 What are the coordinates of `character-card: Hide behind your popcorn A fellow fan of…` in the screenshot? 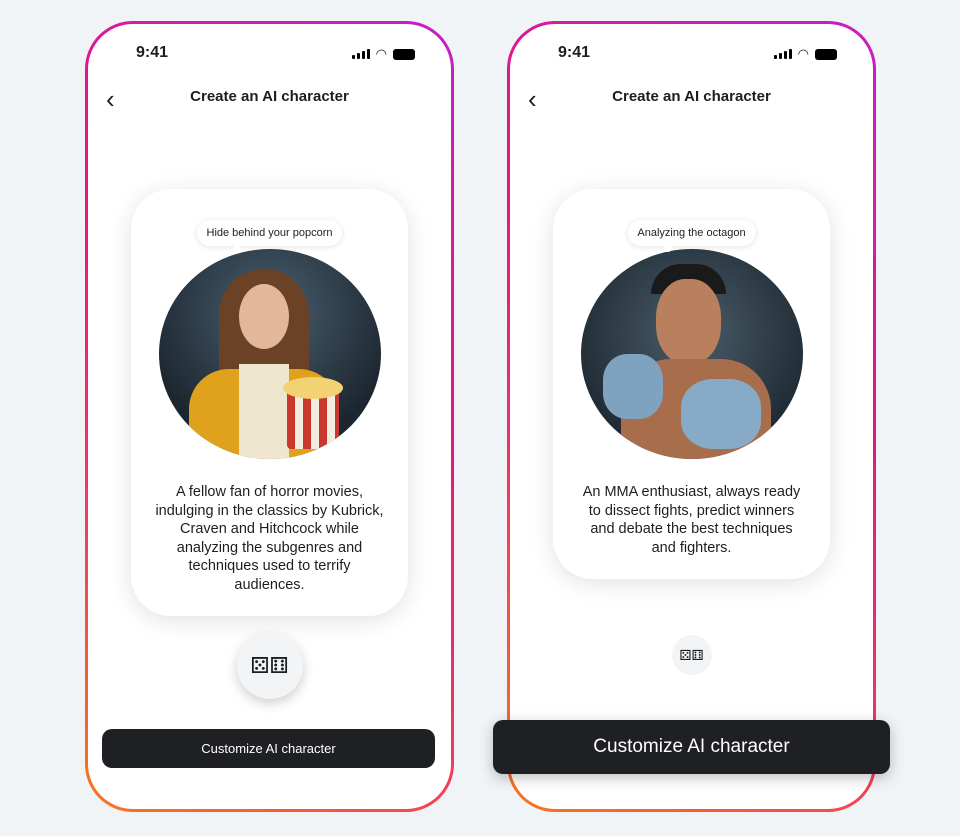 It's located at (269, 402).